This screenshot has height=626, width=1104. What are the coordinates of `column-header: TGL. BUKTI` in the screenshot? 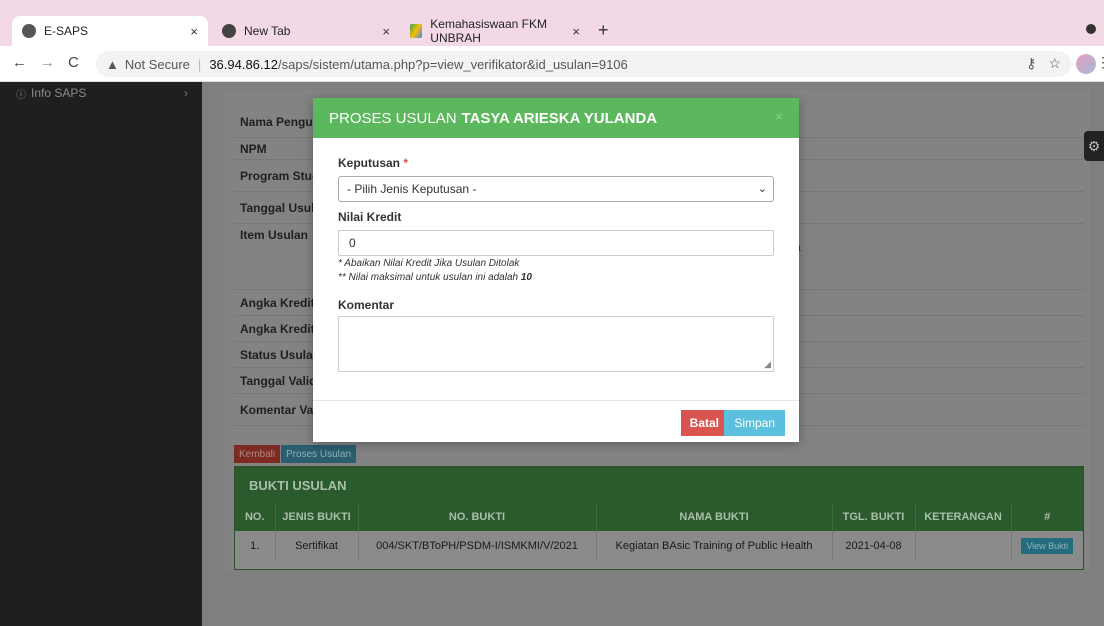 It's located at (874, 517).